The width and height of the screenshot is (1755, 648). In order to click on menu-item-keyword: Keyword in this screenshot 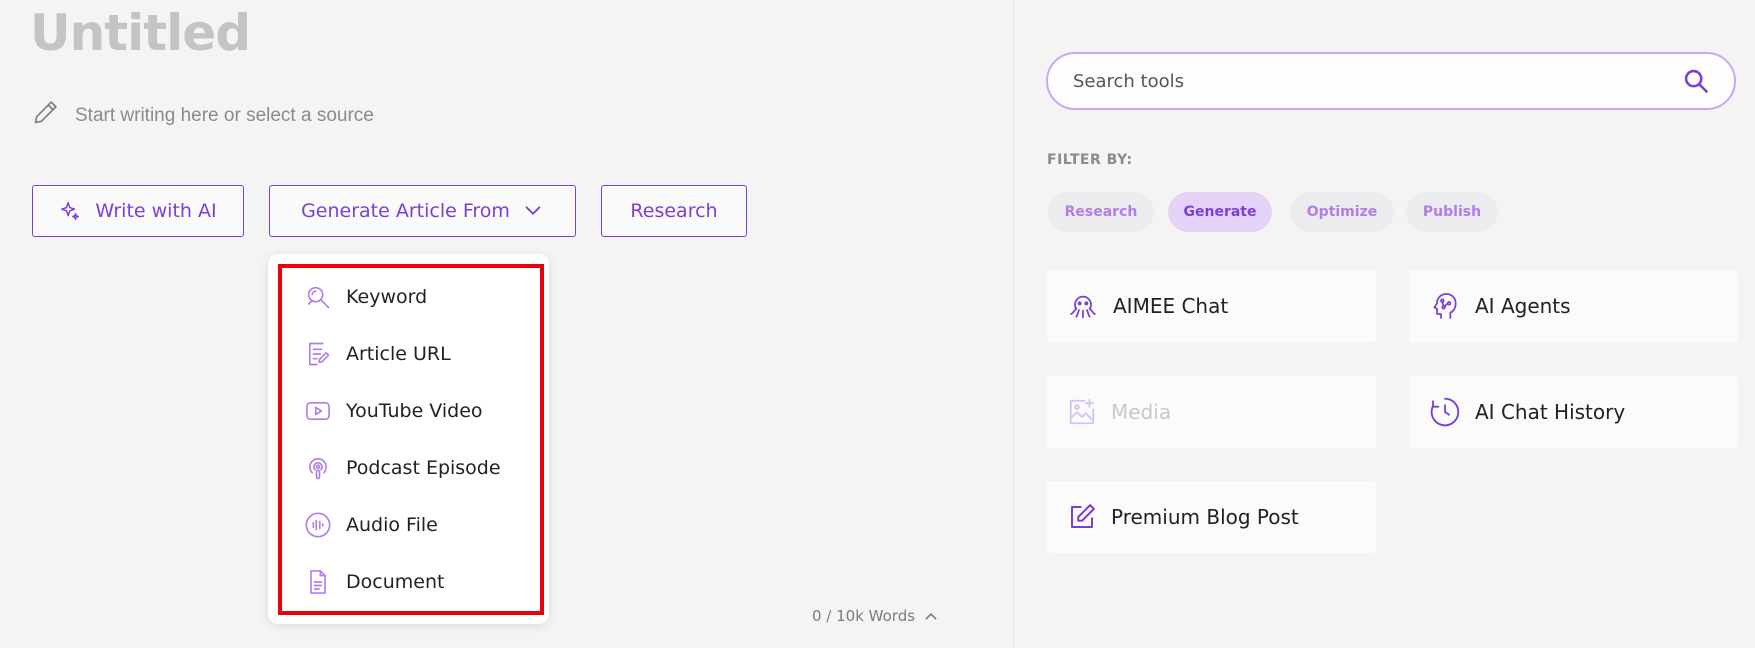, I will do `click(365, 297)`.